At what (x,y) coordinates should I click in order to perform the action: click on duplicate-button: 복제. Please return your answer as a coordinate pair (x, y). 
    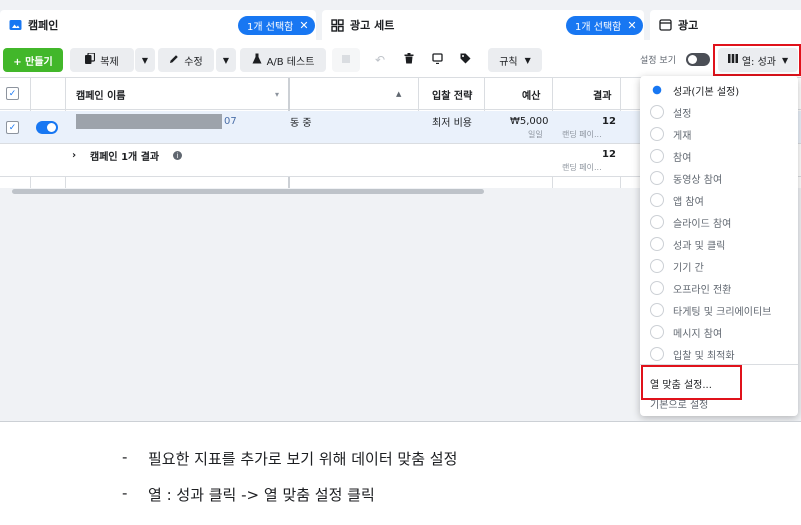
    Looking at the image, I should click on (102, 60).